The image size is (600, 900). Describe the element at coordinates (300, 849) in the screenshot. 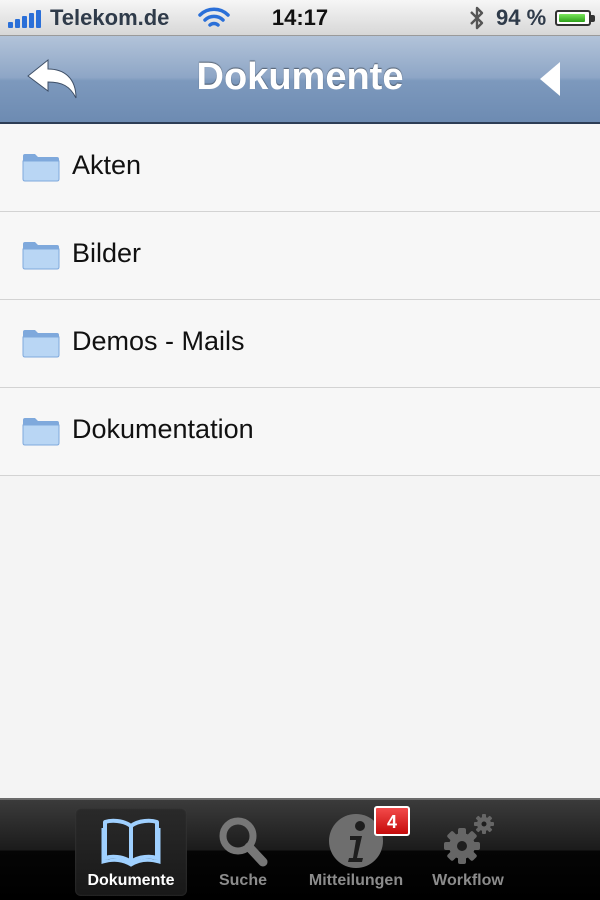

I see `tab-bar: Dokumente Suche Mitteilungen Workflow` at that location.